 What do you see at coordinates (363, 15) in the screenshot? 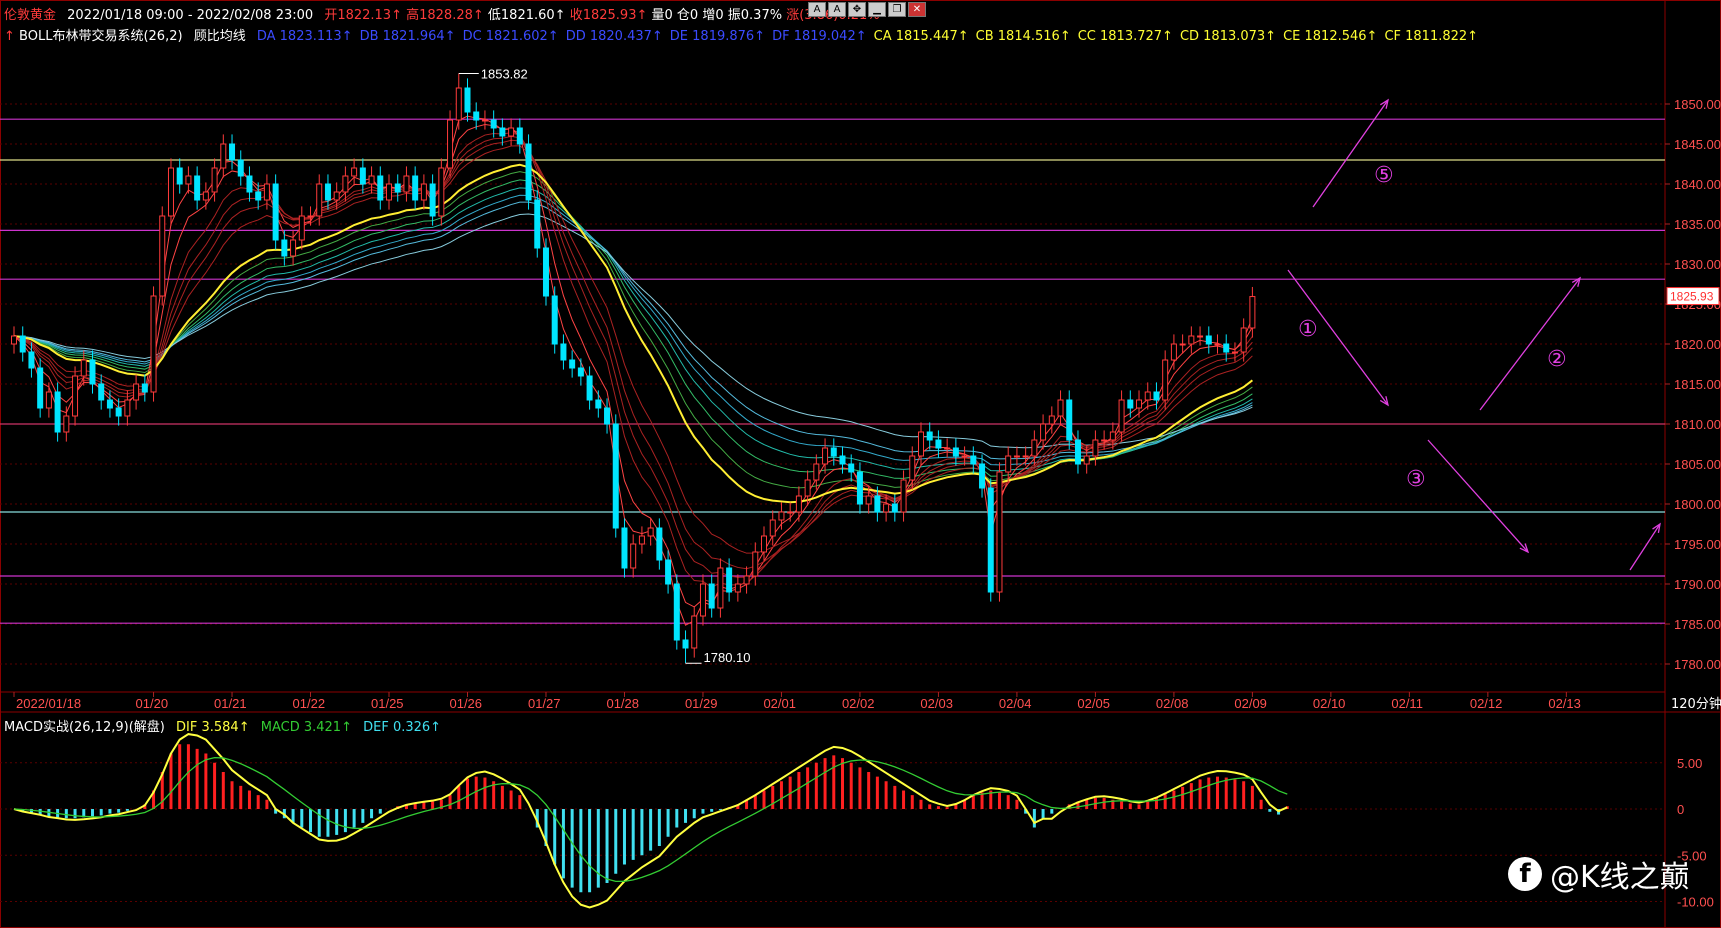
I see `open-value: 开1822.13↑` at bounding box center [363, 15].